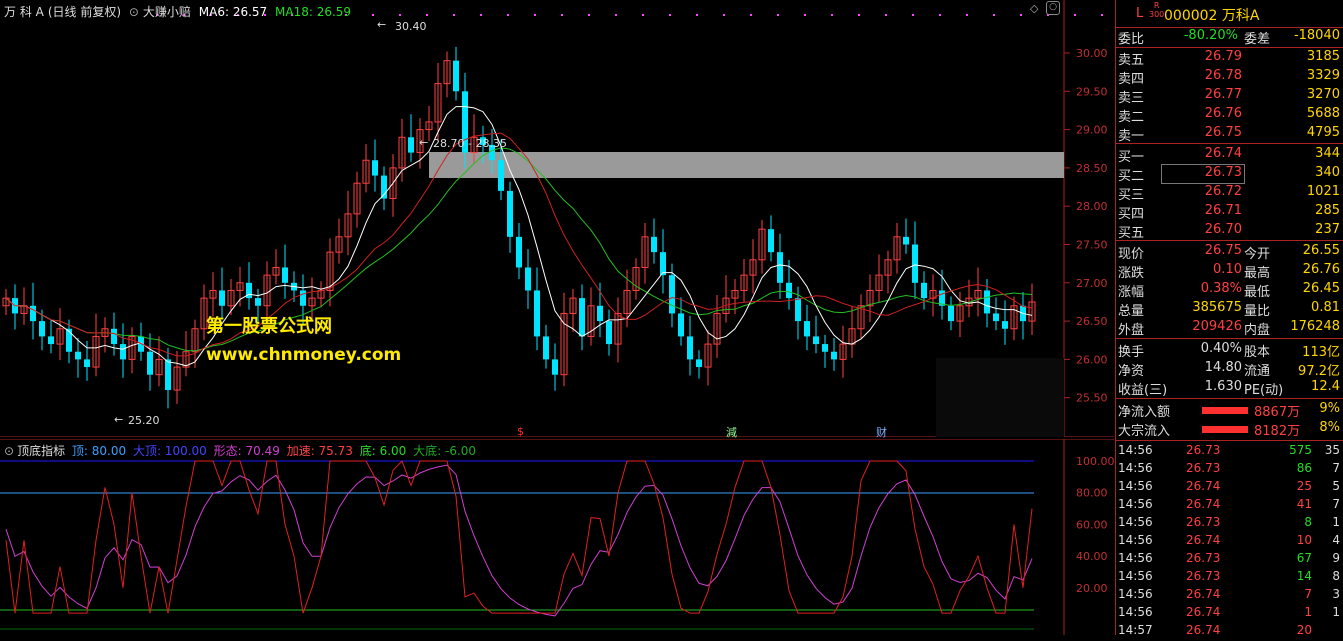 This screenshot has height=641, width=1343. What do you see at coordinates (1336, 558) in the screenshot?
I see `tick-count: 9` at bounding box center [1336, 558].